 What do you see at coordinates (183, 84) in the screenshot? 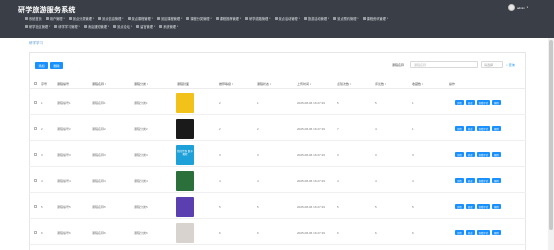
I see `column-header: 课程封面` at bounding box center [183, 84].